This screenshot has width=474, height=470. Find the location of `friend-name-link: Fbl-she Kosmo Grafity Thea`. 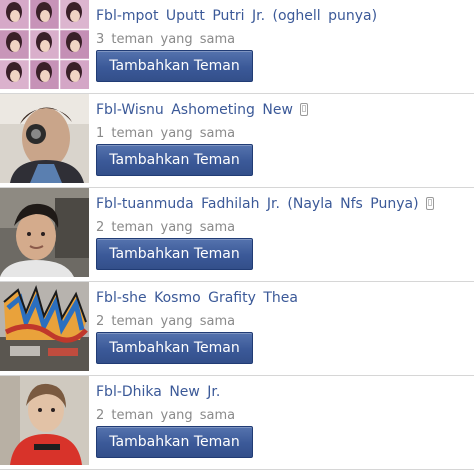

friend-name-link: Fbl-she Kosmo Grafity Thea is located at coordinates (282, 298).